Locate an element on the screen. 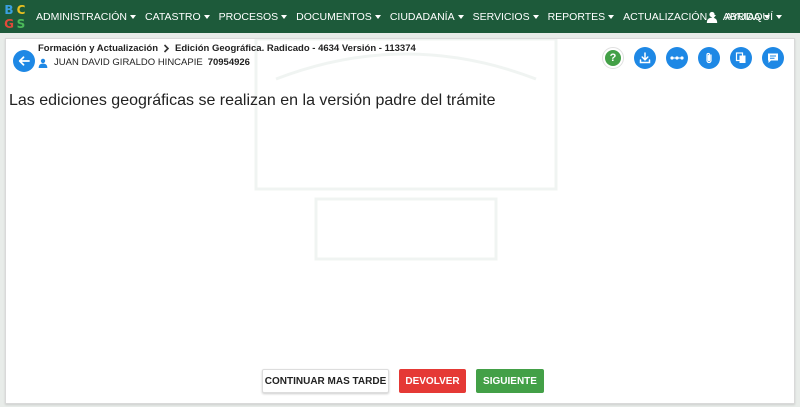 The image size is (800, 407). more-button is located at coordinates (677, 58).